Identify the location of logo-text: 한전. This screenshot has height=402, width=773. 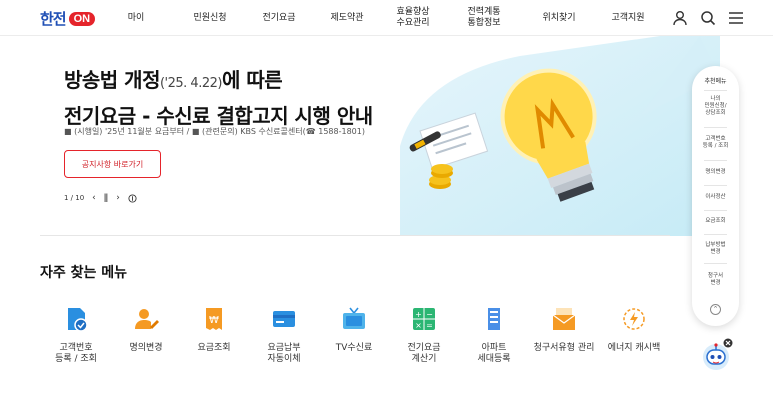
(53, 19).